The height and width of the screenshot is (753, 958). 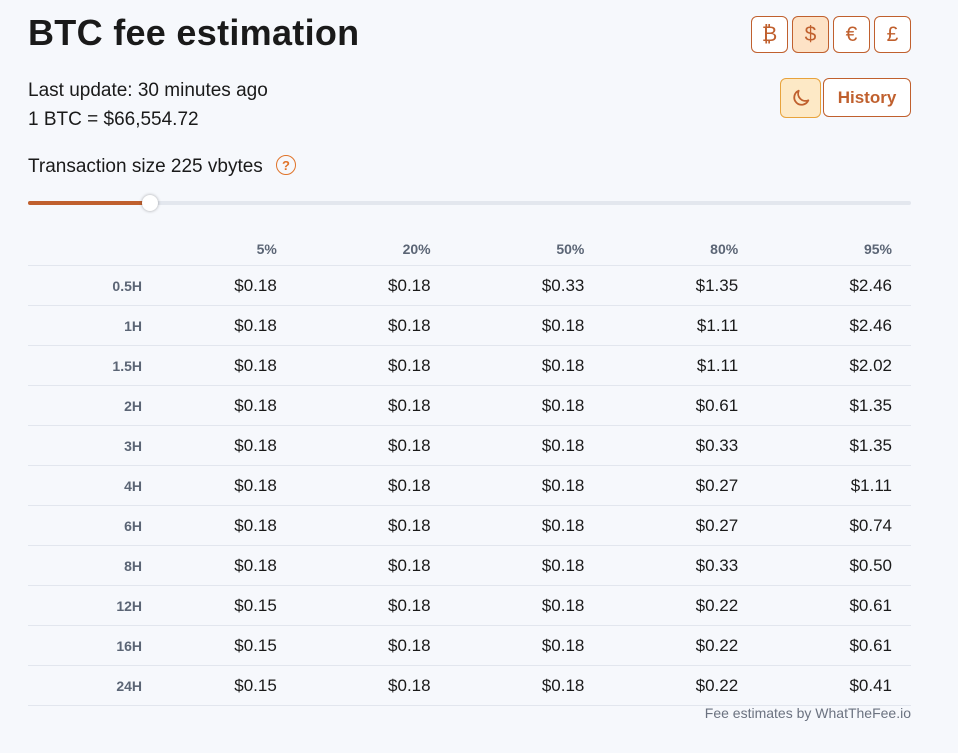 What do you see at coordinates (570, 248) in the screenshot?
I see `column-header: 50%` at bounding box center [570, 248].